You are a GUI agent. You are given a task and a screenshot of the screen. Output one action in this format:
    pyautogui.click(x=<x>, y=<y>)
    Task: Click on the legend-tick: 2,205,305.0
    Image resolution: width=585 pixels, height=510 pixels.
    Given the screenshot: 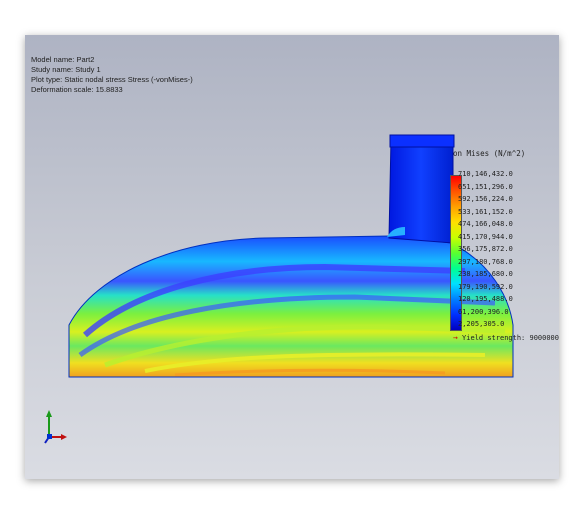 What is the action you would take?
    pyautogui.click(x=481, y=324)
    